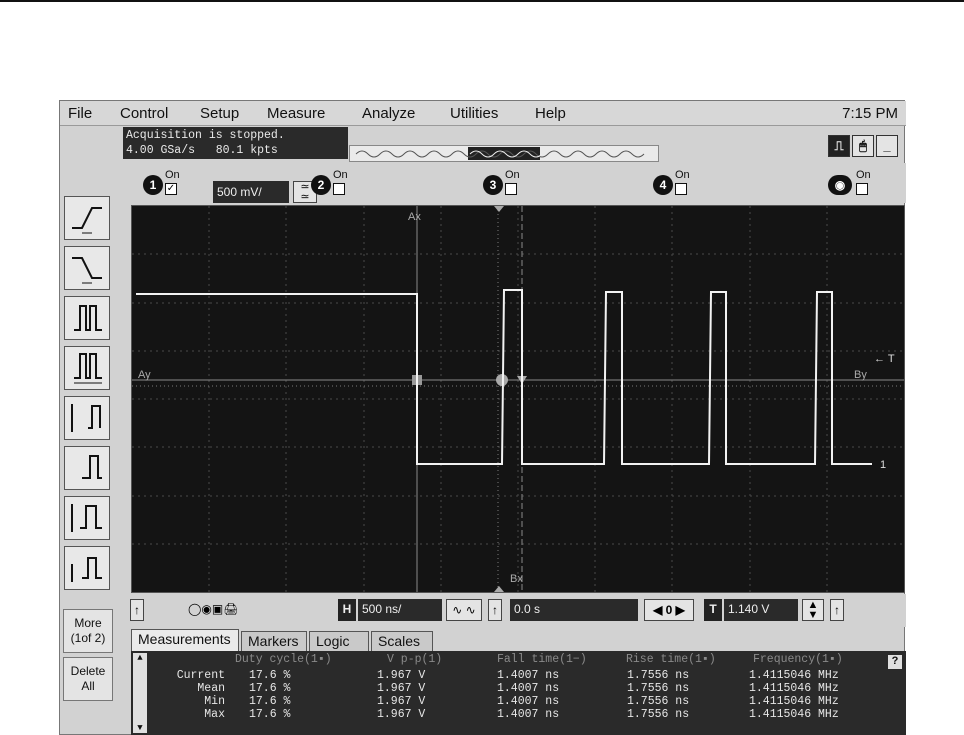 This screenshot has height=735, width=964. What do you see at coordinates (228, 610) in the screenshot?
I see `acquisition-mode-icons: ◯◉▣🖨` at bounding box center [228, 610].